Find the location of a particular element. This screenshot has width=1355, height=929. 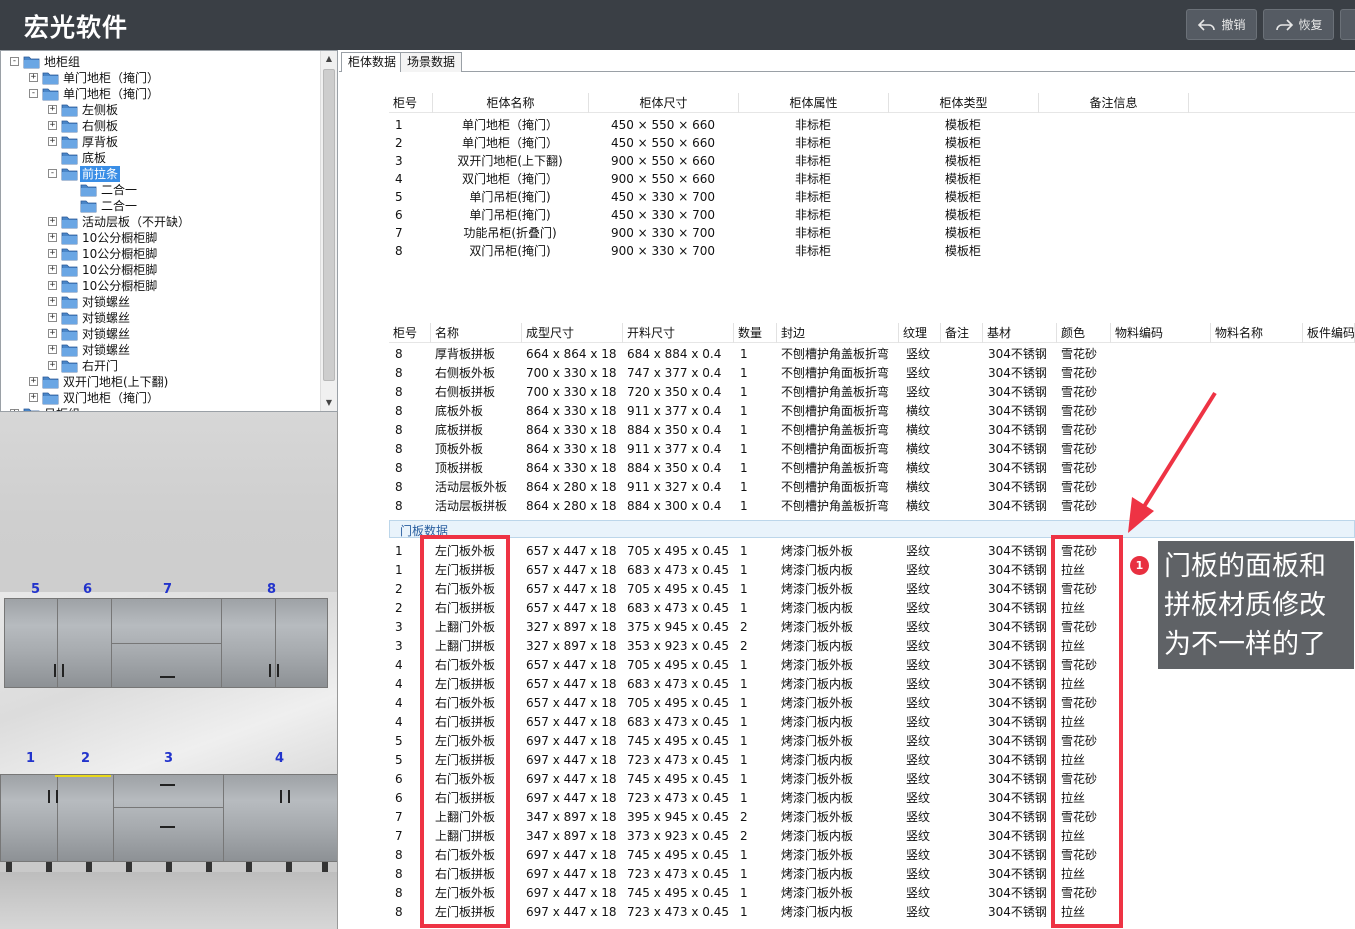

tree-item-label: 底板 is located at coordinates (94, 158).